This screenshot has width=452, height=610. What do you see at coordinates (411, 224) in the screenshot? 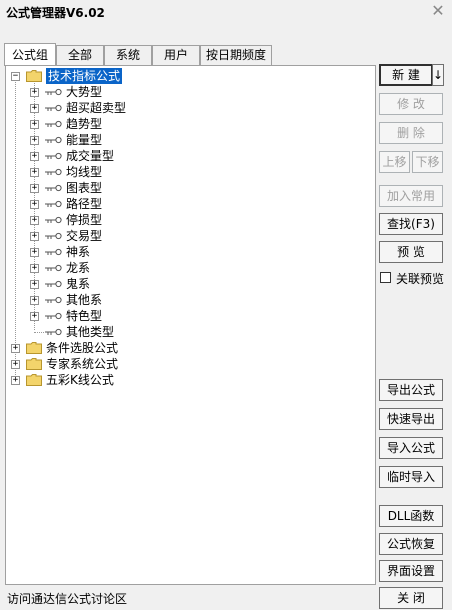
I see `find-button: 查找(F3)` at bounding box center [411, 224].